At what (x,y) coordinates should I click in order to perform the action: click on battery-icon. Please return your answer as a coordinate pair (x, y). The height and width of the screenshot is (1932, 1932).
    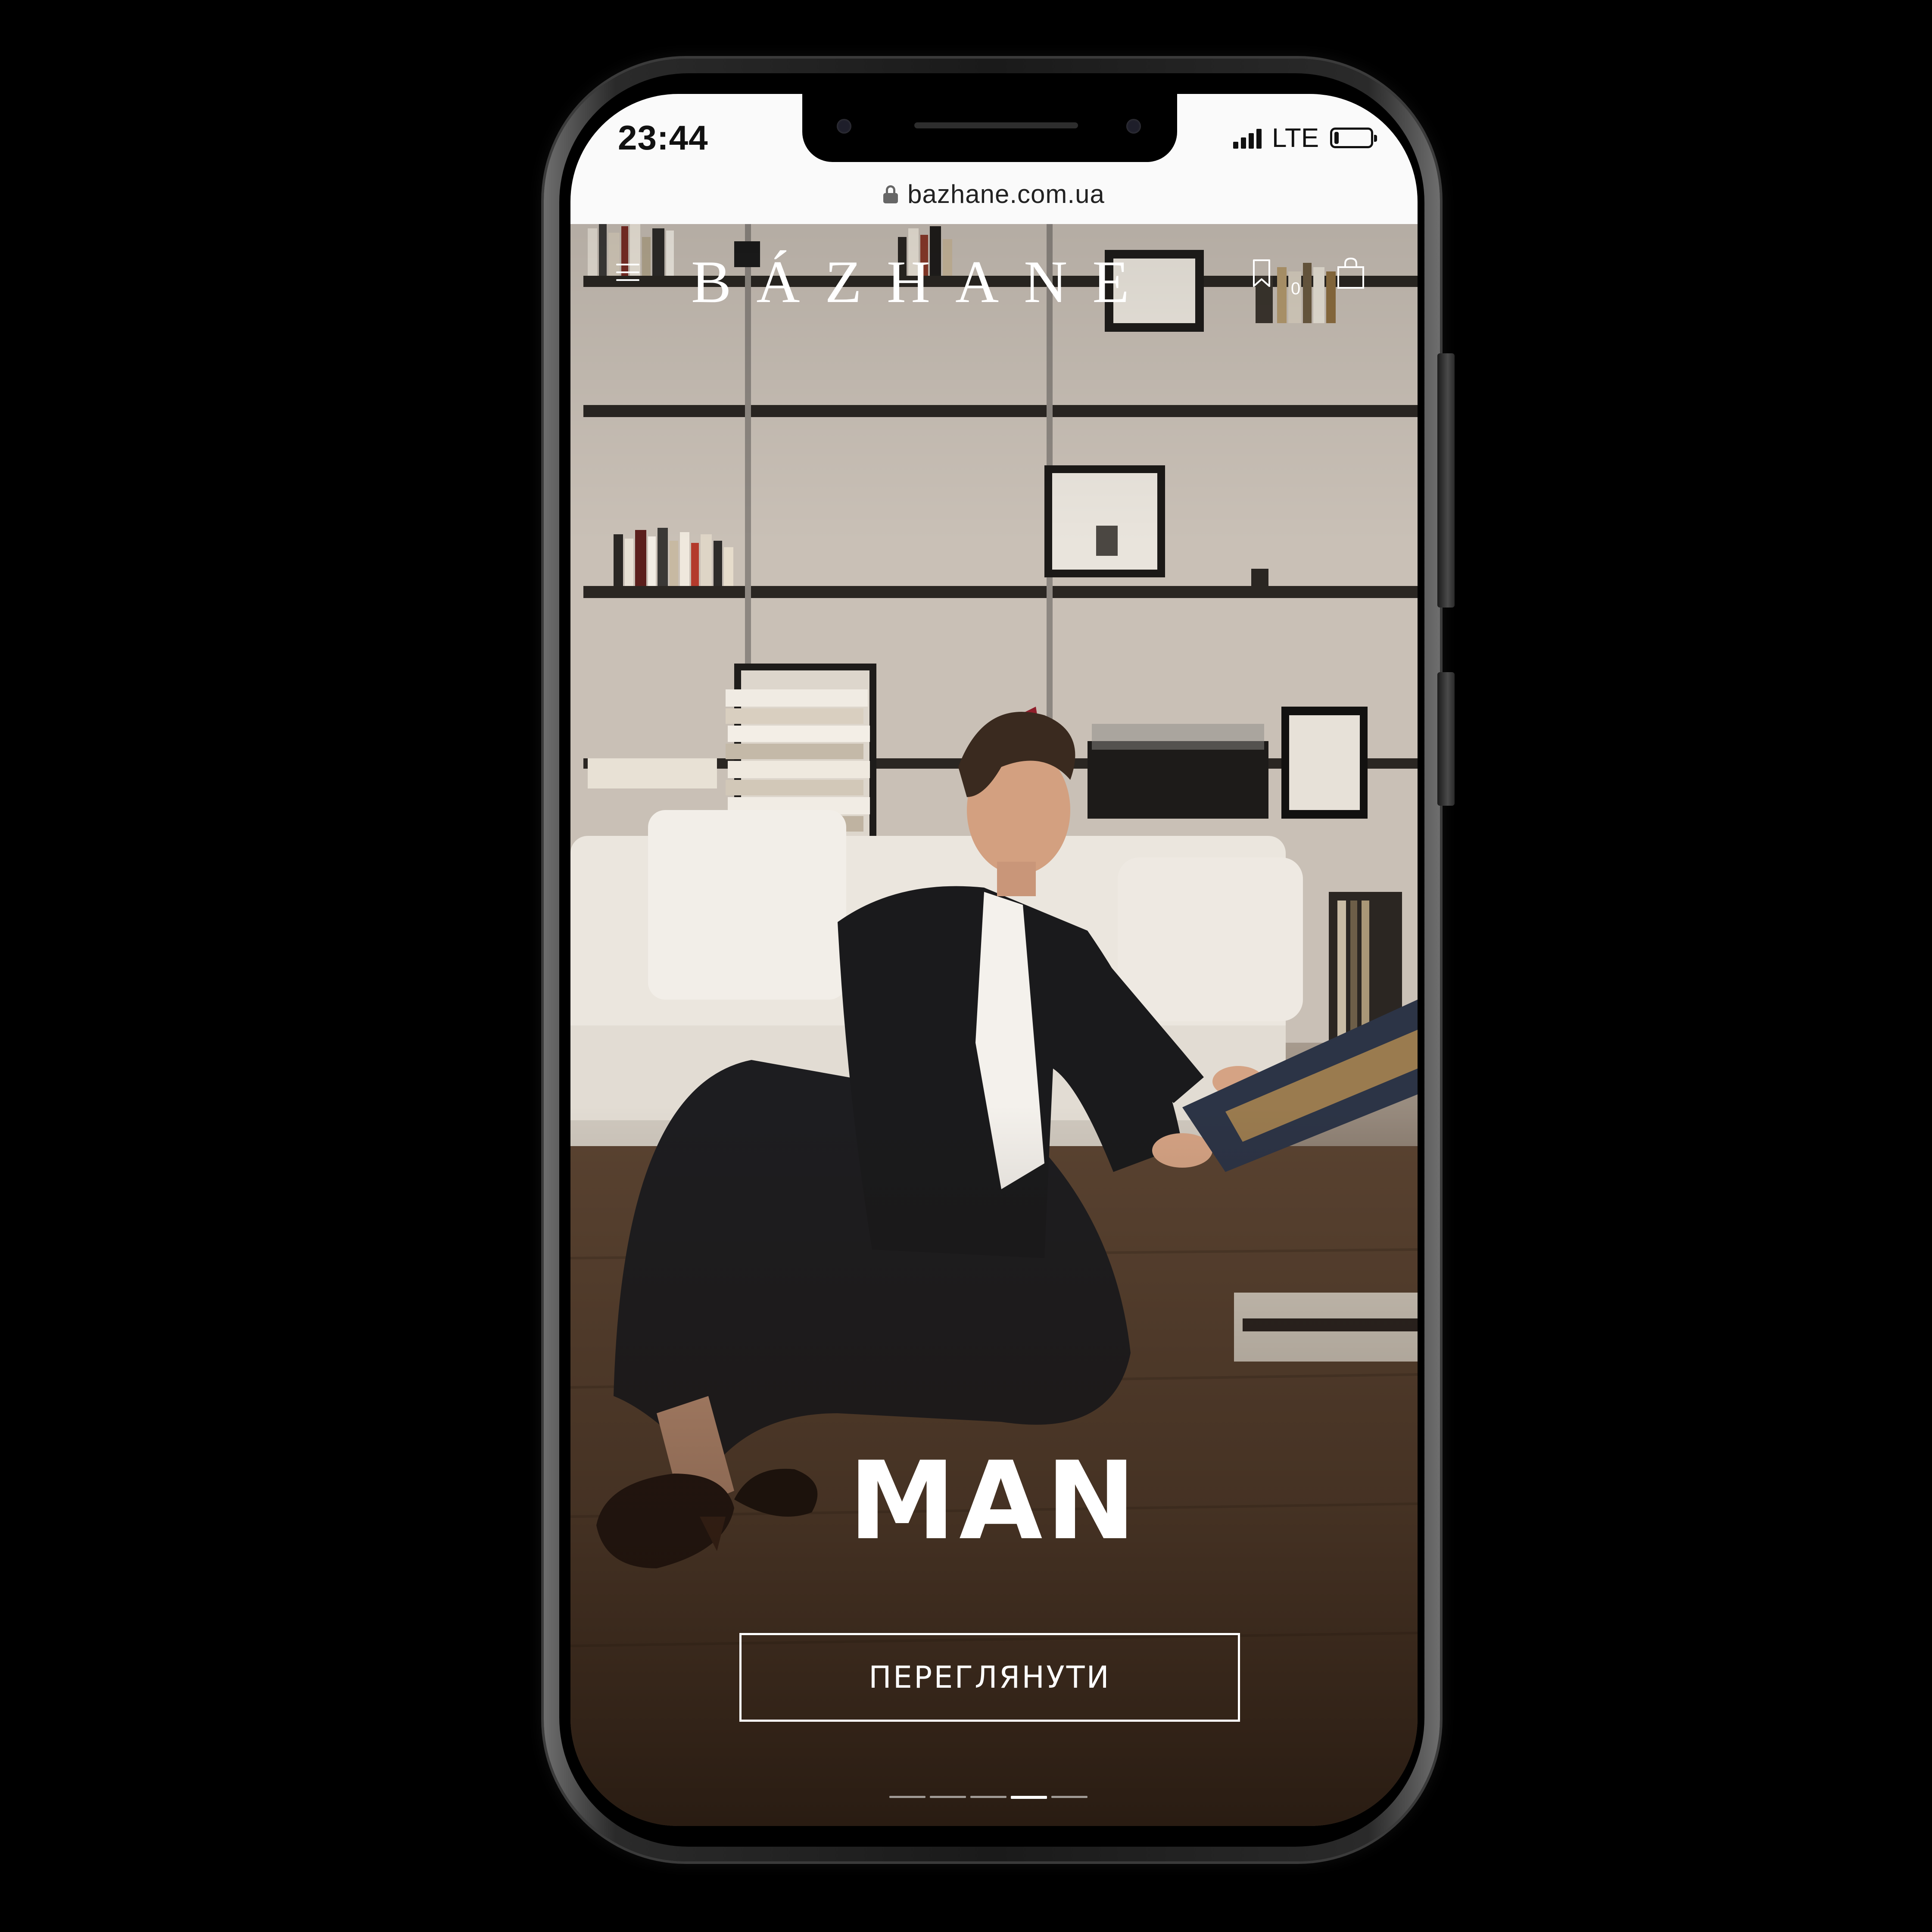
    Looking at the image, I should click on (1353, 138).